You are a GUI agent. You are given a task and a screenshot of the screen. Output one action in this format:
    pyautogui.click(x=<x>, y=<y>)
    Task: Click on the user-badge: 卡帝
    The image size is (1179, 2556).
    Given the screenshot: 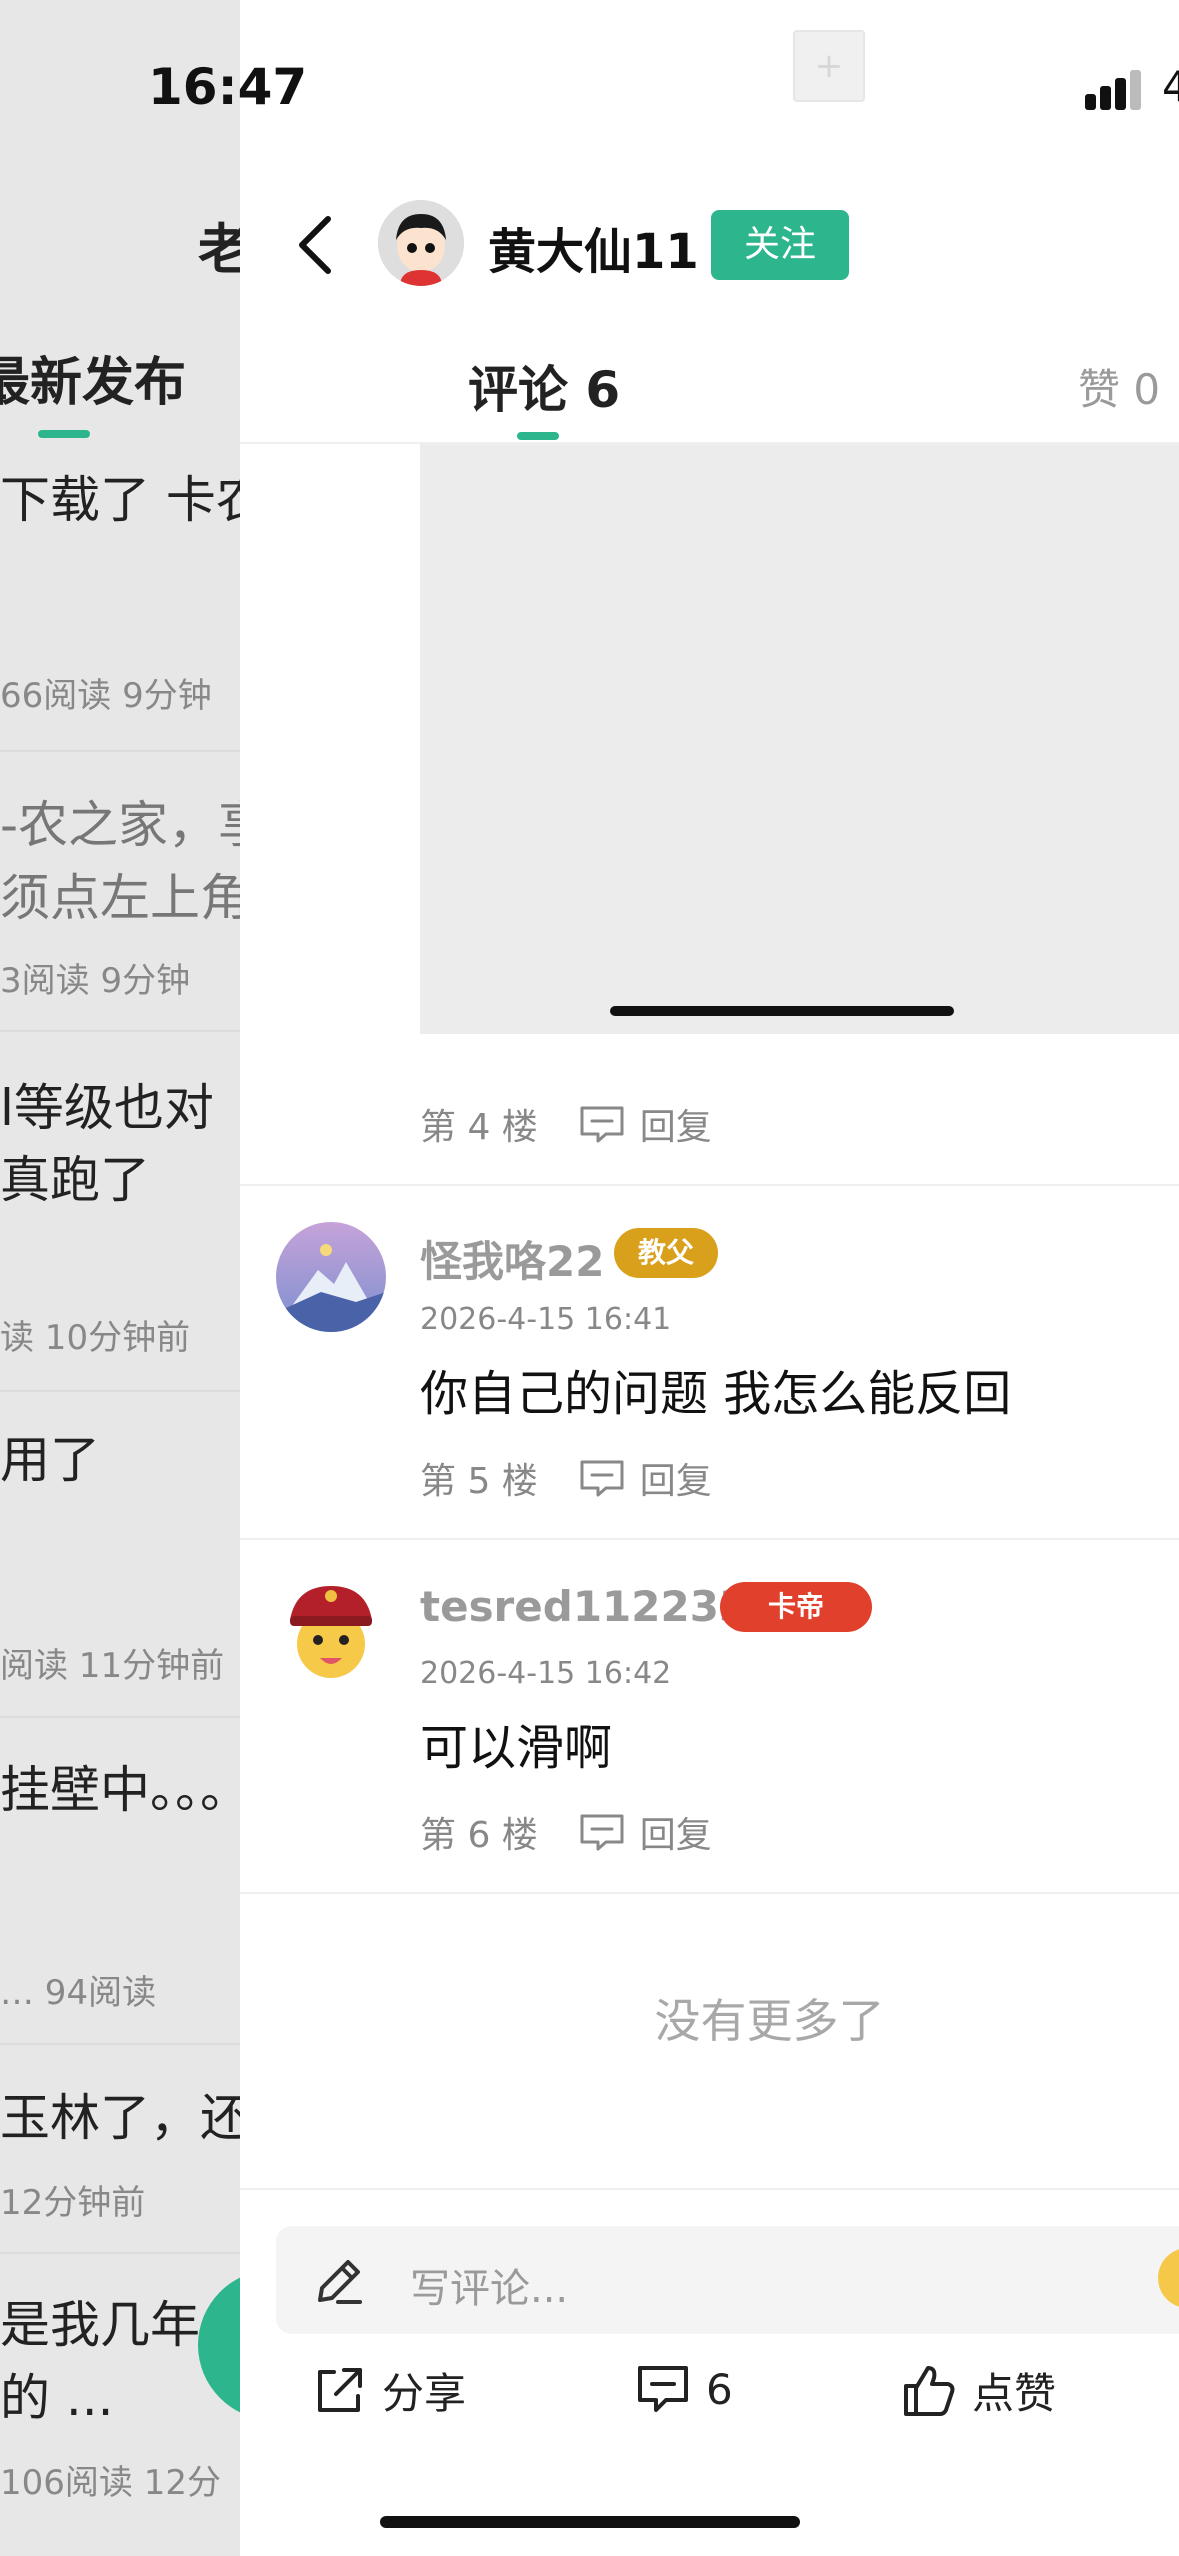 What is the action you would take?
    pyautogui.click(x=796, y=1607)
    